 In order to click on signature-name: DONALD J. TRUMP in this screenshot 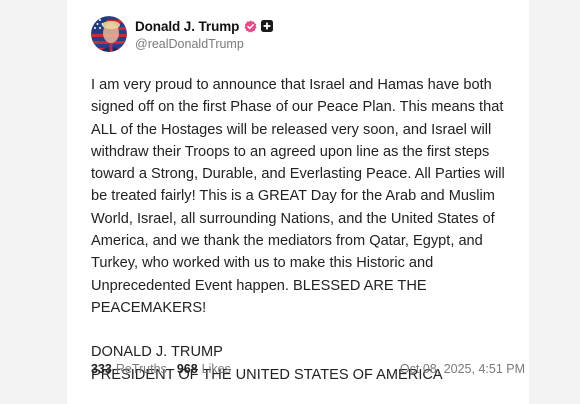, I will do `click(157, 352)`.